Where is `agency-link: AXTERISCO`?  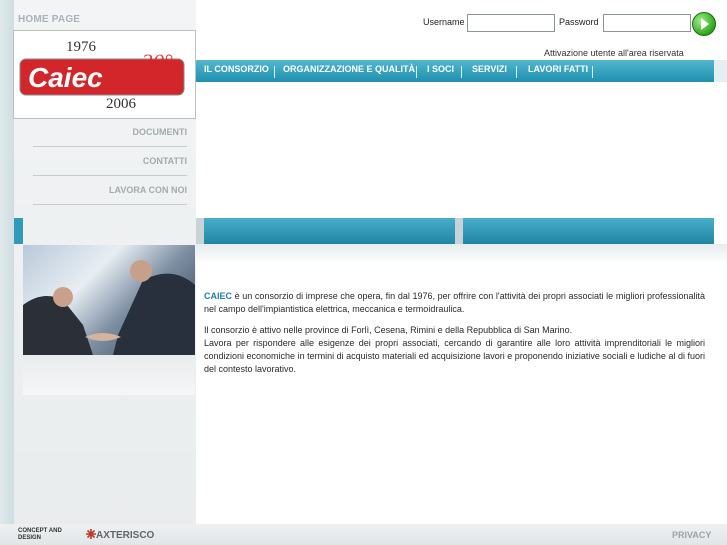 agency-link: AXTERISCO is located at coordinates (120, 535).